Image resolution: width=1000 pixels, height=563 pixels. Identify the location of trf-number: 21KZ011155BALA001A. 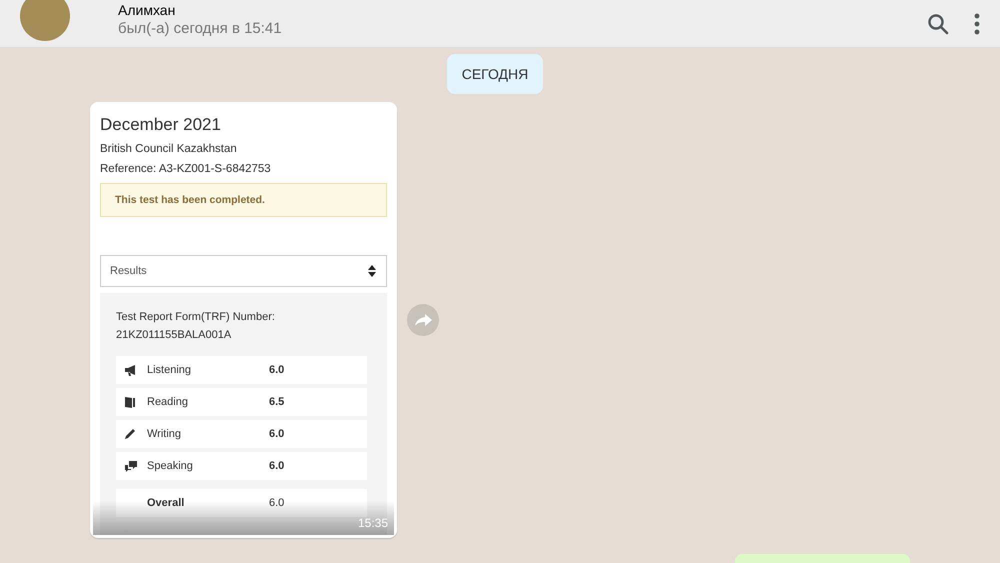
(174, 335).